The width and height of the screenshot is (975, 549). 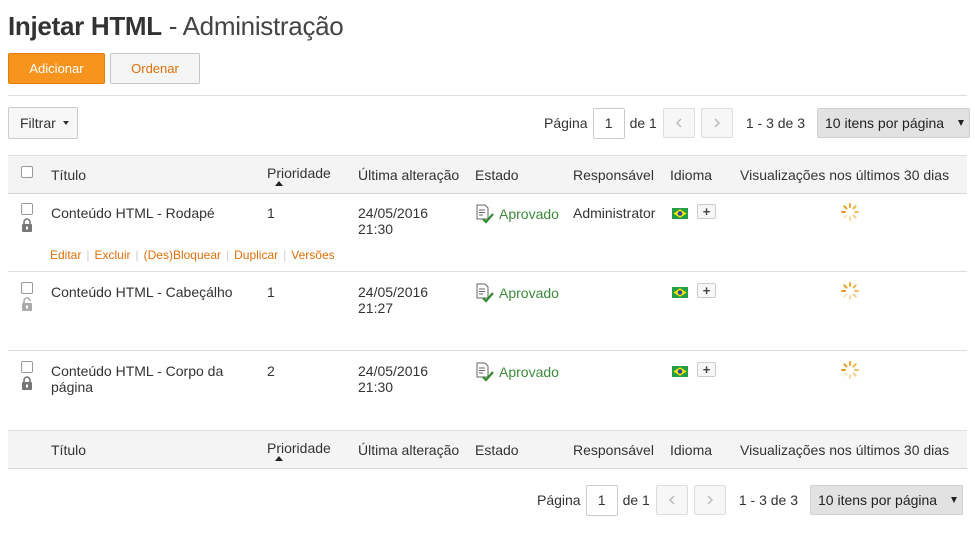 What do you see at coordinates (137, 371) in the screenshot?
I see `row-title-line1: Conteúdo HTML - Corpo da` at bounding box center [137, 371].